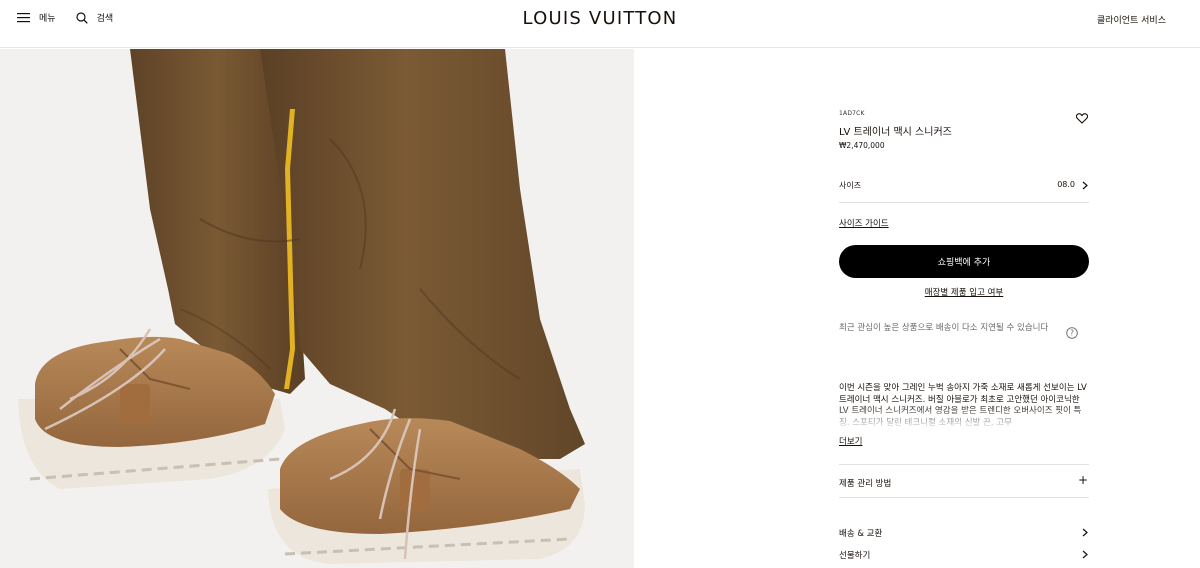 This screenshot has width=1200, height=568. I want to click on client-service-link: 클라이언트 서비스, so click(1131, 19).